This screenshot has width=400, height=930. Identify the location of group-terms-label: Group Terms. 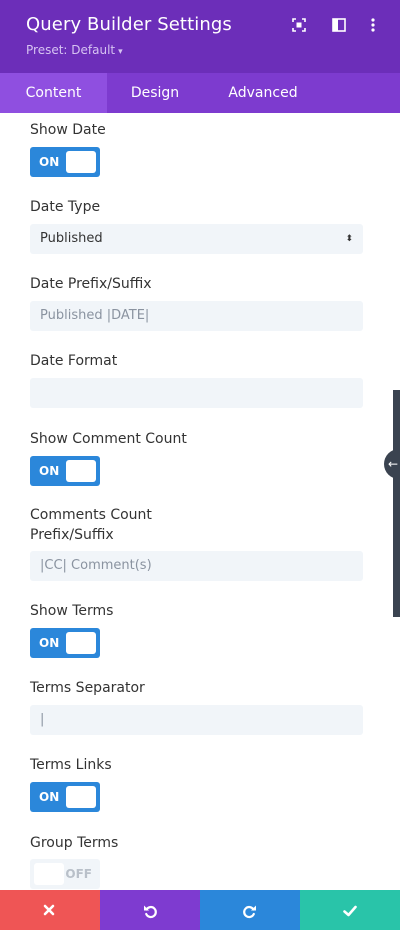
(74, 843).